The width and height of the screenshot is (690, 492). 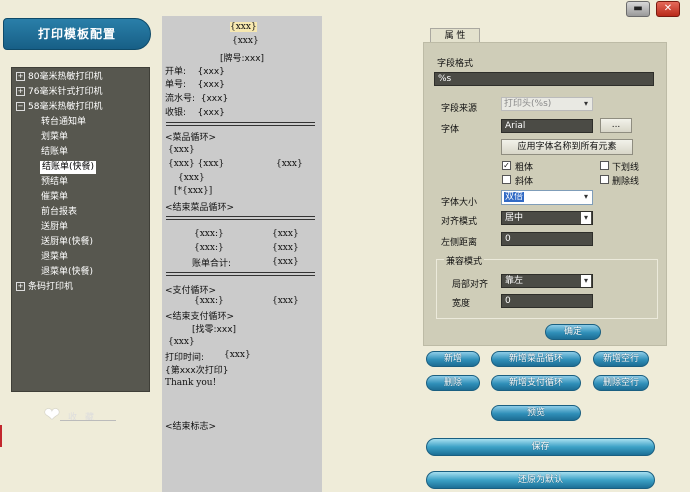 What do you see at coordinates (196, 97) in the screenshot?
I see `preview-line: 流水号: {xxx}` at bounding box center [196, 97].